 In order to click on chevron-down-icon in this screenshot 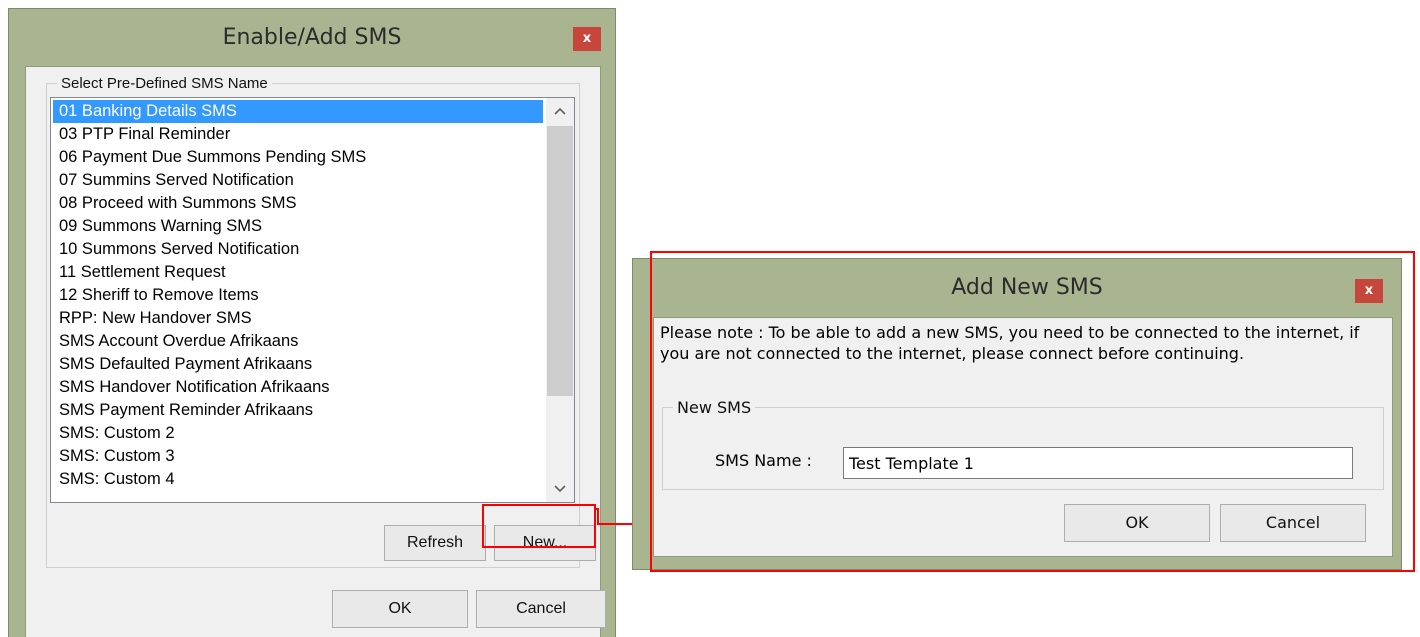, I will do `click(560, 489)`.